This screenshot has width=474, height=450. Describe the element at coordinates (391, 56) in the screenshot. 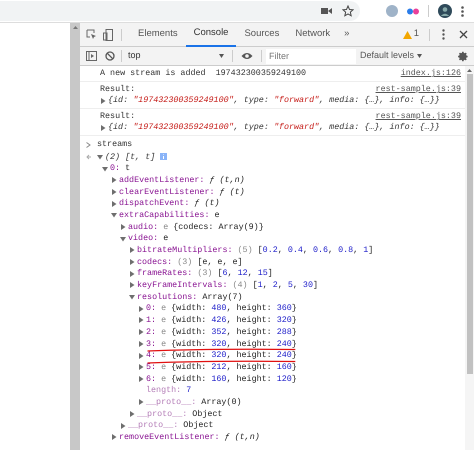

I see `levels-dropdown: Default levels` at that location.